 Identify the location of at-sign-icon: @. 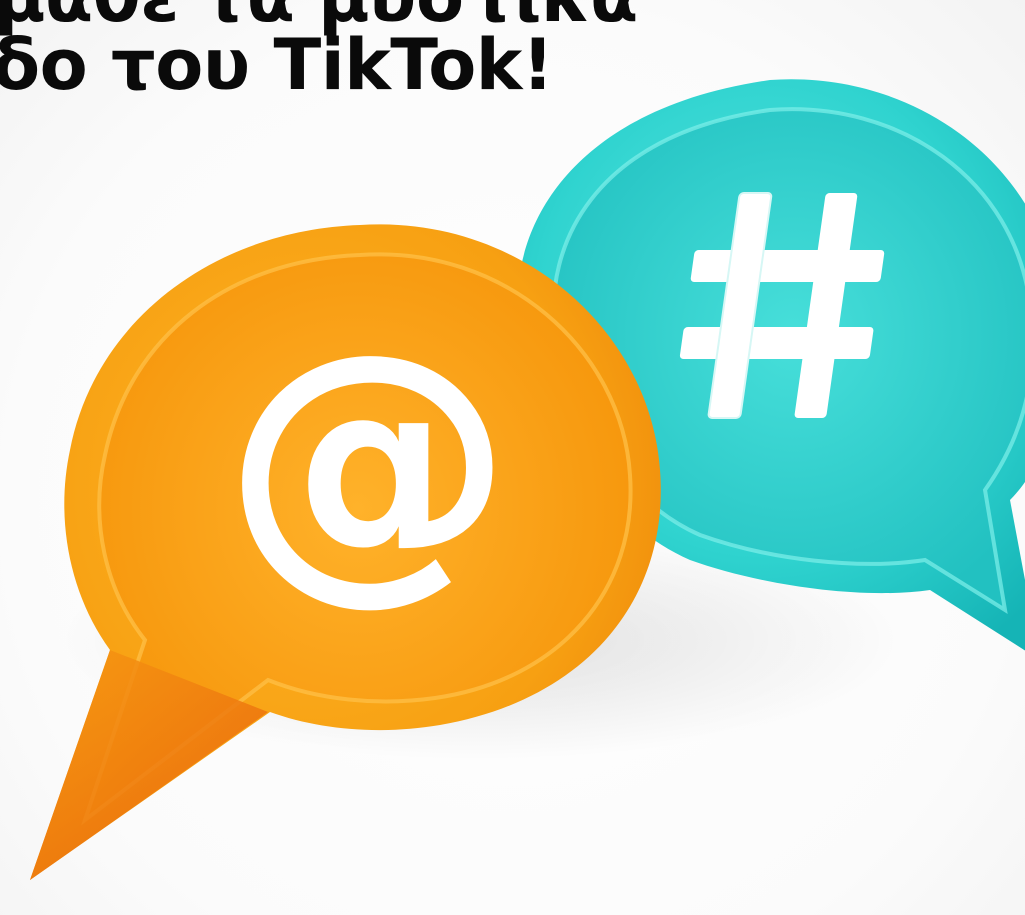
(368, 460).